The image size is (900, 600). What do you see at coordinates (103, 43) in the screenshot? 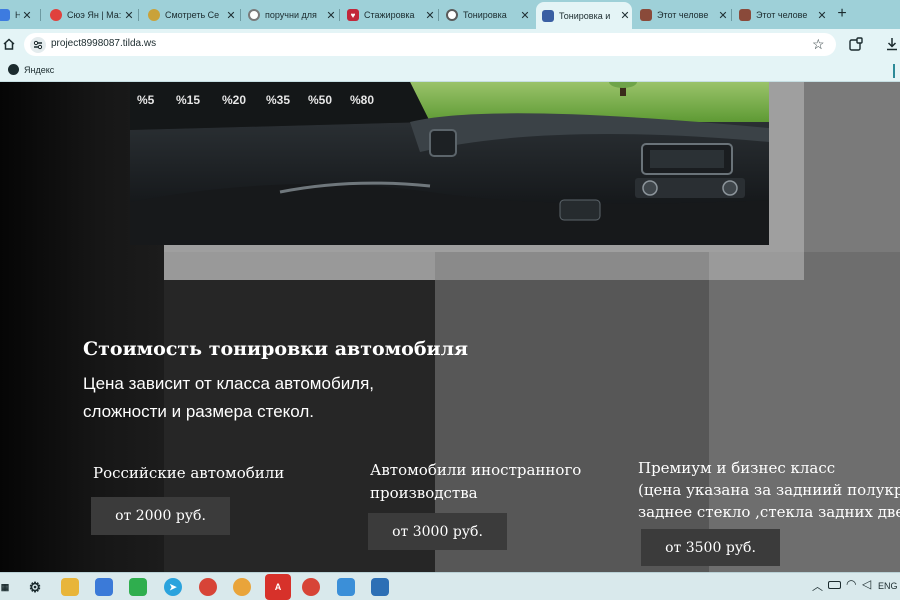
I see `url-text: project8998087.tilda.ws` at bounding box center [103, 43].